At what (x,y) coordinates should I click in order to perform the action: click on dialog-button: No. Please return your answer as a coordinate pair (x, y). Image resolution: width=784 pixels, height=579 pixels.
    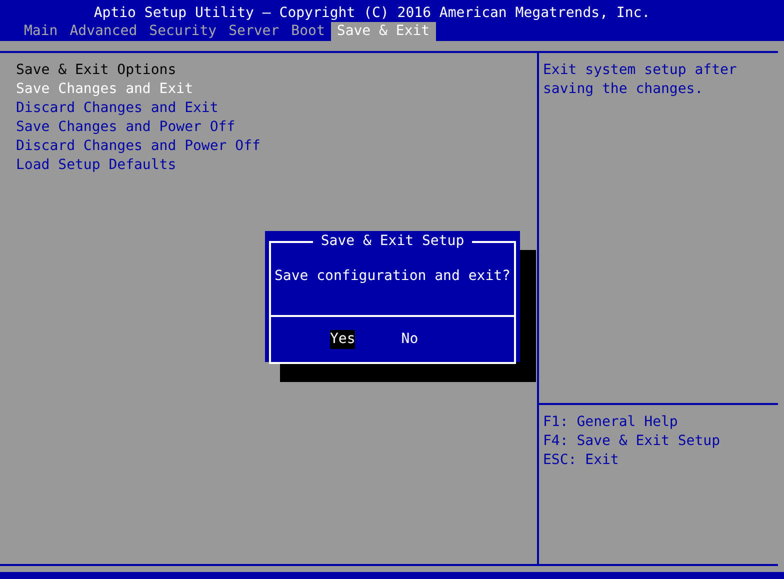
    Looking at the image, I should click on (409, 339).